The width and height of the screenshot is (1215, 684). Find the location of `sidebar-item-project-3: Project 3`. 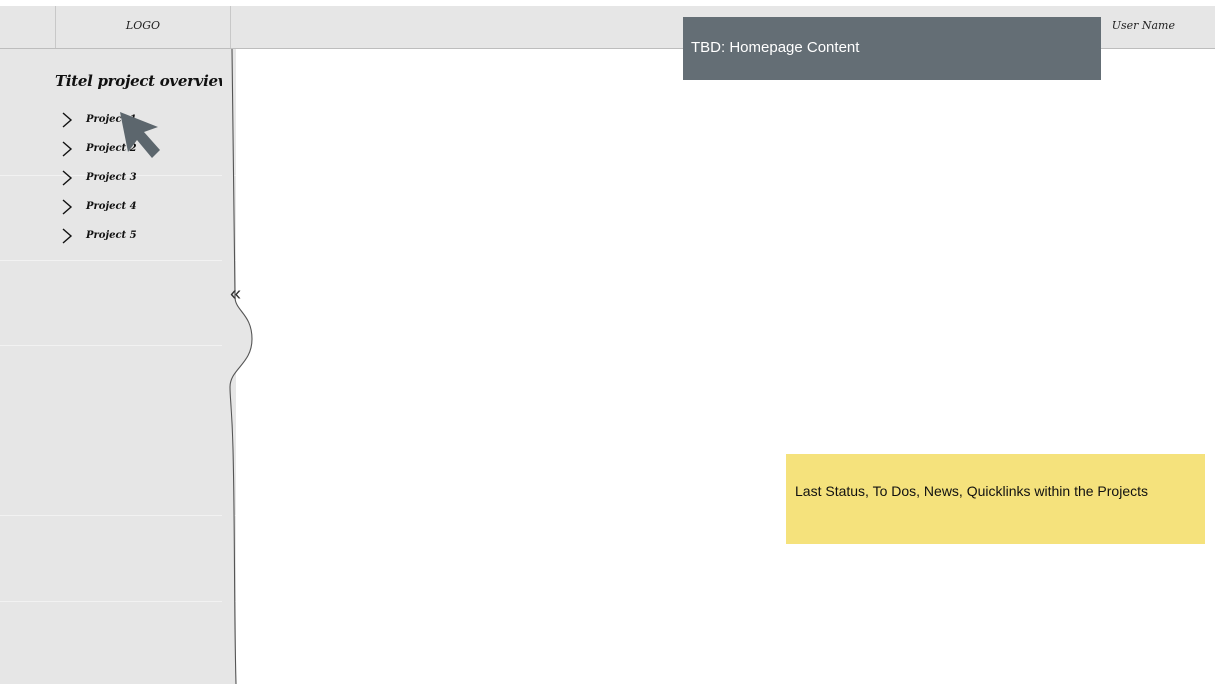

sidebar-item-project-3: Project 3 is located at coordinates (98, 177).